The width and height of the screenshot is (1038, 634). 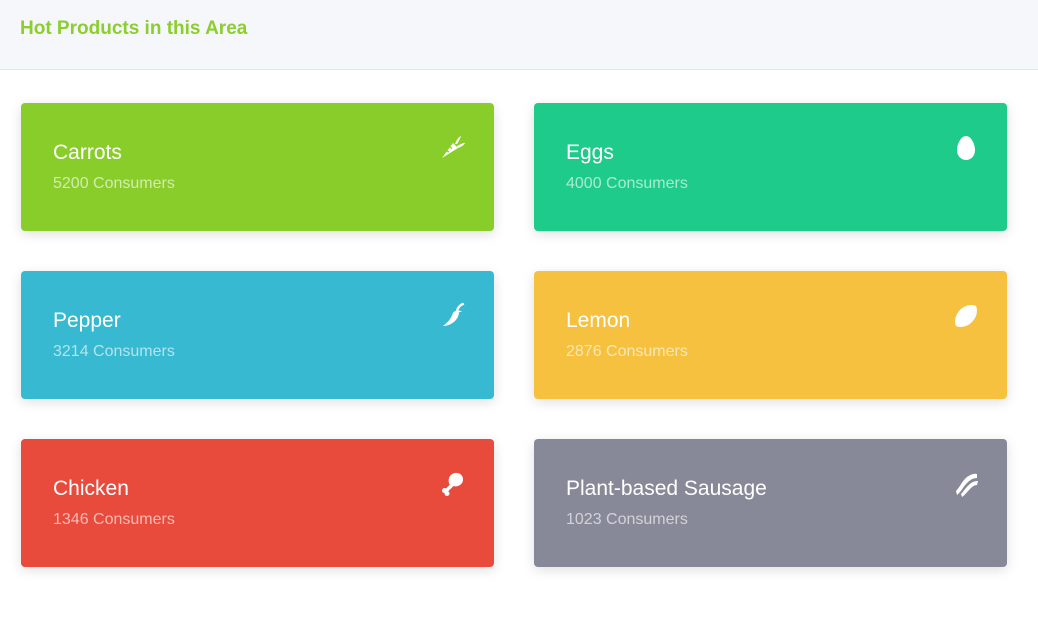 I want to click on product-consumers: 4000 Consumers, so click(x=627, y=183).